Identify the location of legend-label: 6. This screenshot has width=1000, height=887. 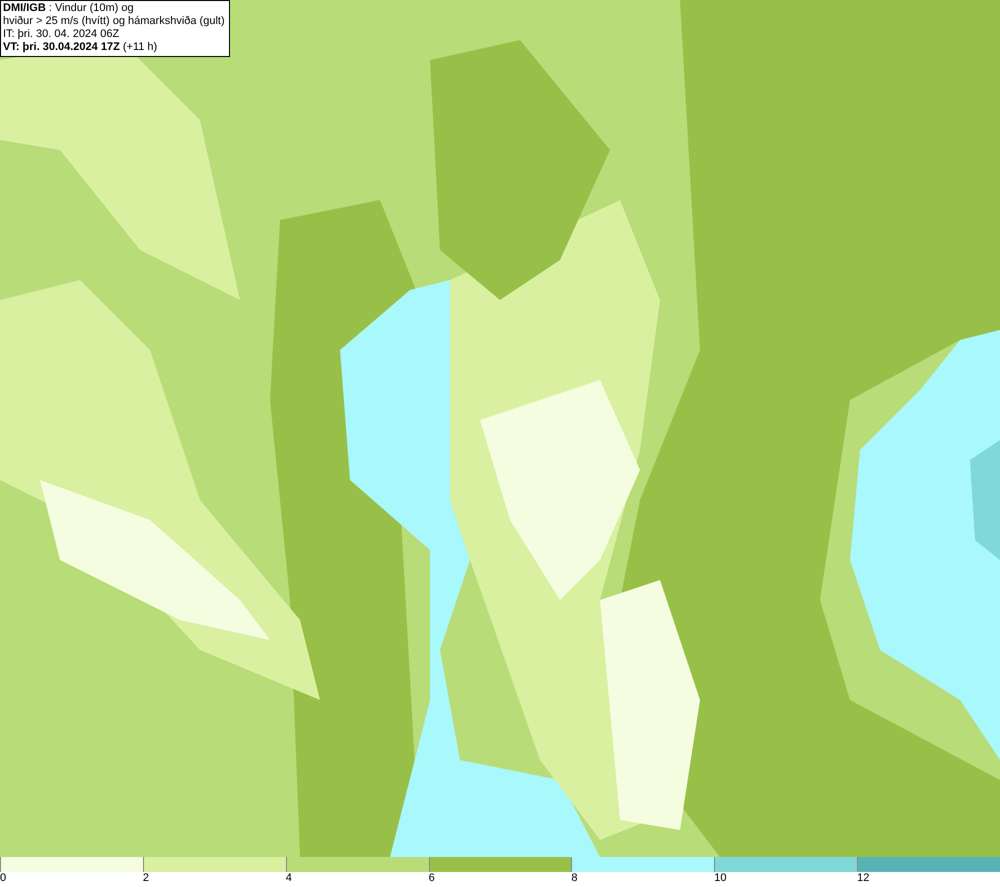
(431, 878).